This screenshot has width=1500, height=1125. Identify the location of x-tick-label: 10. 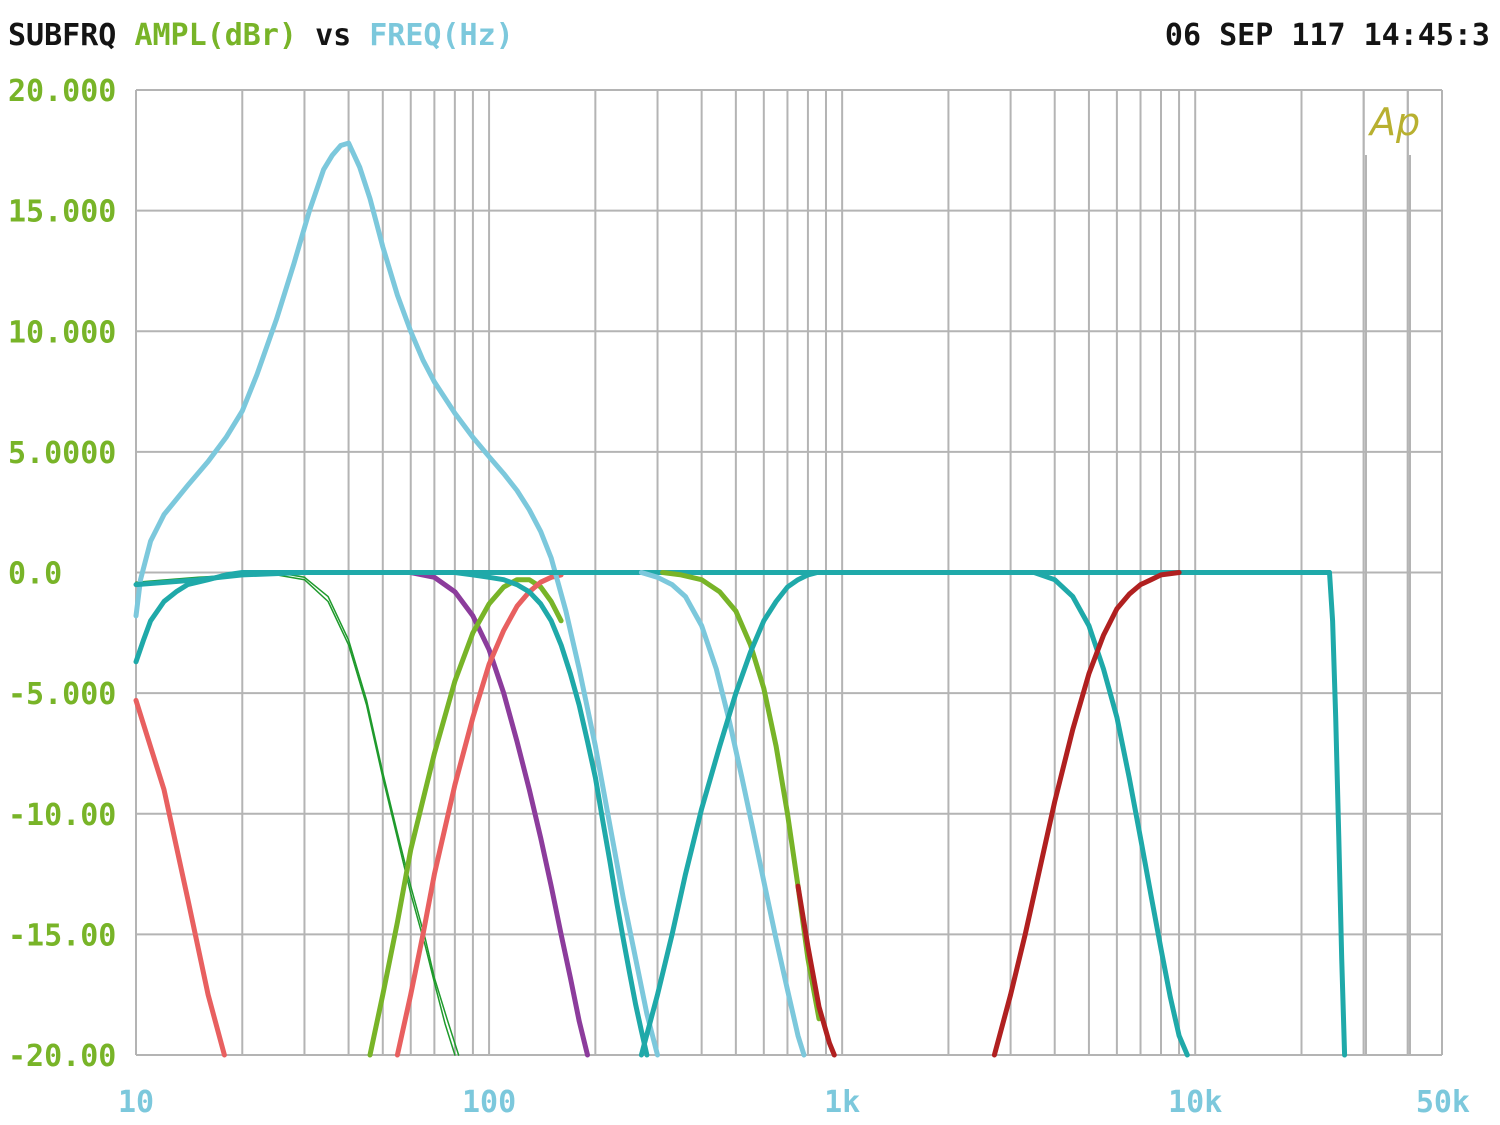
(136, 1102).